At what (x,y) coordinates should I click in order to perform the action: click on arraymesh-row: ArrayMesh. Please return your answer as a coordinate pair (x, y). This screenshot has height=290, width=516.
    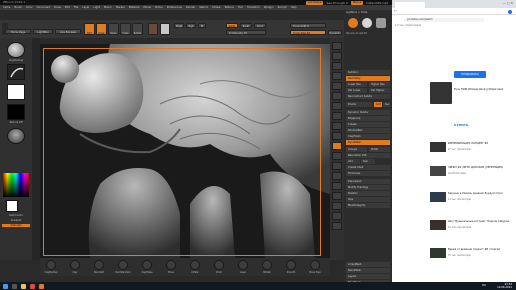
    Looking at the image, I should click on (368, 264).